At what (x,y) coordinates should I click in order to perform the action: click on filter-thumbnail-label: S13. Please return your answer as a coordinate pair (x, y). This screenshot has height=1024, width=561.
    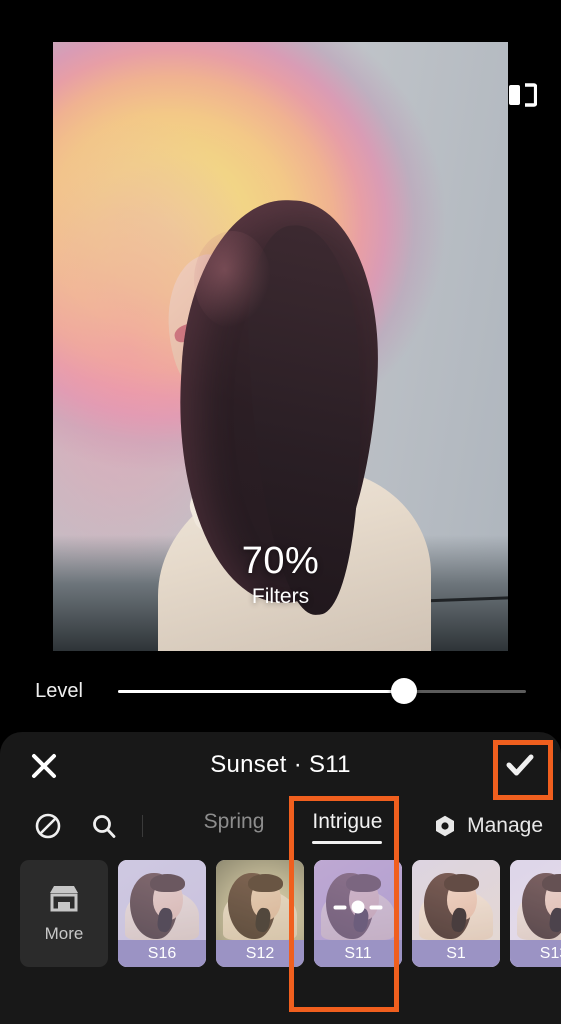
    Looking at the image, I should click on (535, 953).